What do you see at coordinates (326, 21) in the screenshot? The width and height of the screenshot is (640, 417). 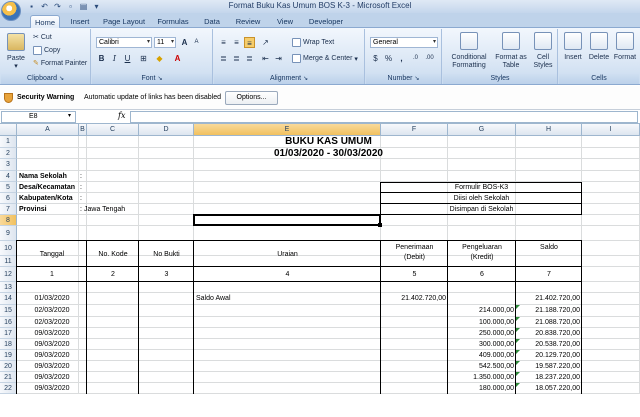 I see `tab-developer: Developer` at bounding box center [326, 21].